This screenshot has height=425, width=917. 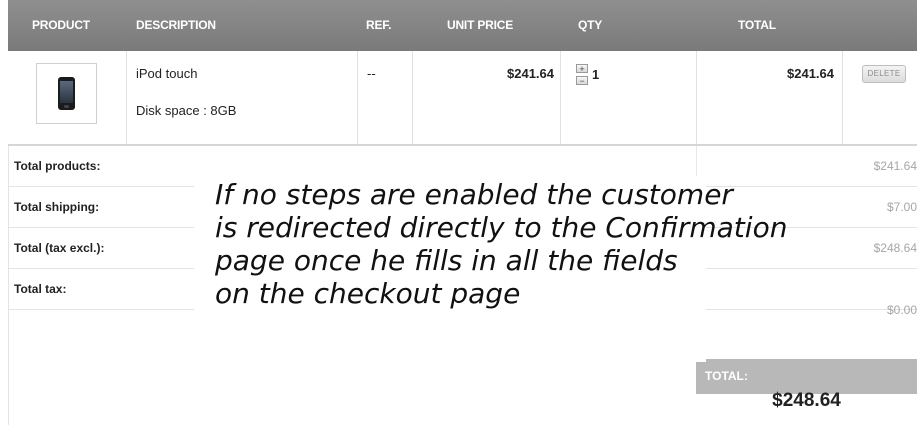 I want to click on product-thumbnail, so click(x=66, y=93).